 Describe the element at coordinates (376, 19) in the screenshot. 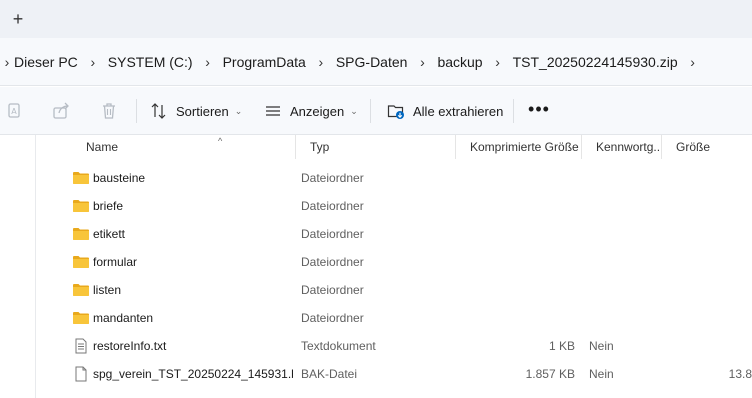

I see `tab-bar: +` at that location.